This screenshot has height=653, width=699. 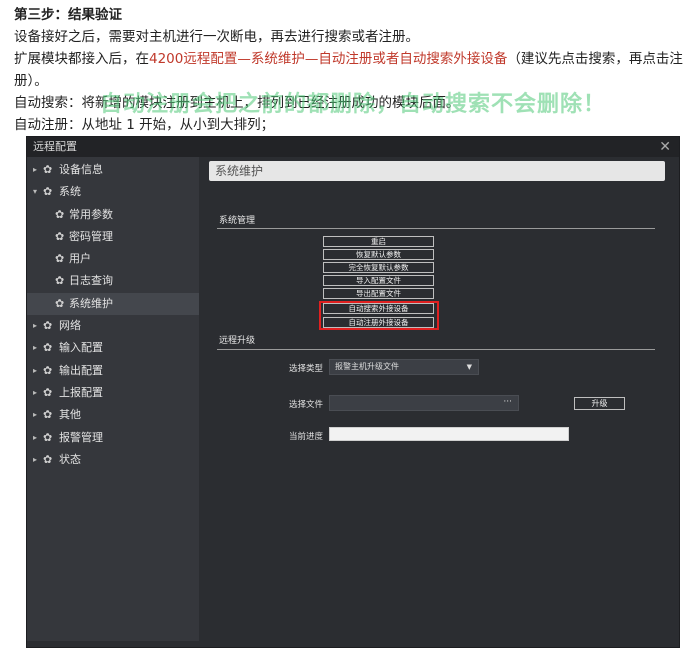 I want to click on reboot-button: 重启, so click(x=378, y=241).